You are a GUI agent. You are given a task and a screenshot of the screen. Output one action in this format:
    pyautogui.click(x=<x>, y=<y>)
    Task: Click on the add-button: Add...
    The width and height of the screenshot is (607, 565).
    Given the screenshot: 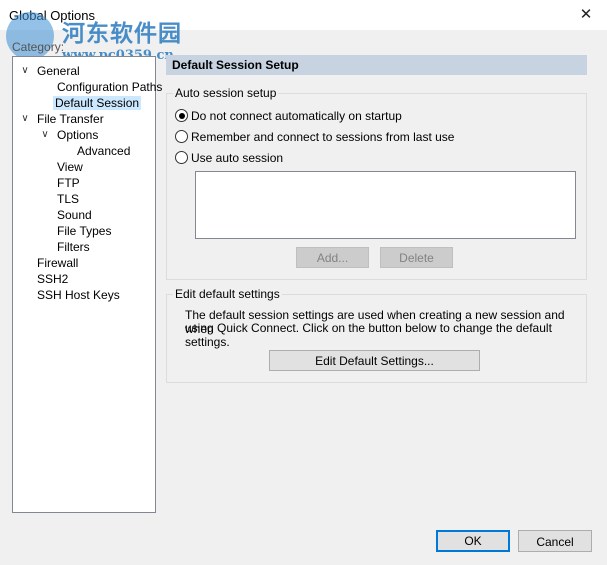 What is the action you would take?
    pyautogui.click(x=332, y=257)
    